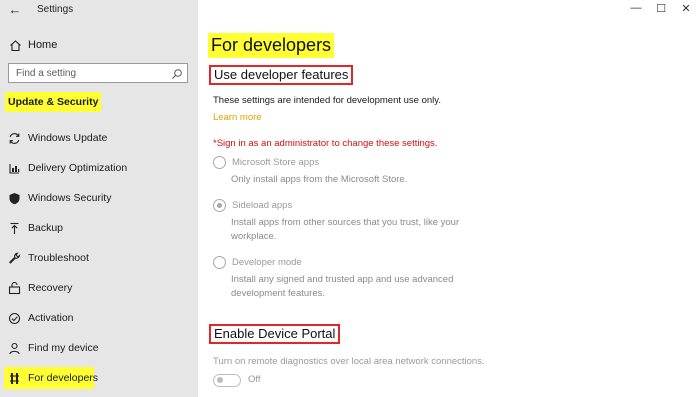  I want to click on search-icon, so click(177, 73).